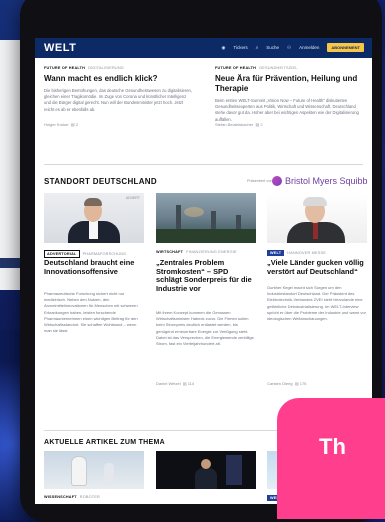 The width and height of the screenshot is (385, 522). I want to click on nav-search: Suche, so click(272, 47).